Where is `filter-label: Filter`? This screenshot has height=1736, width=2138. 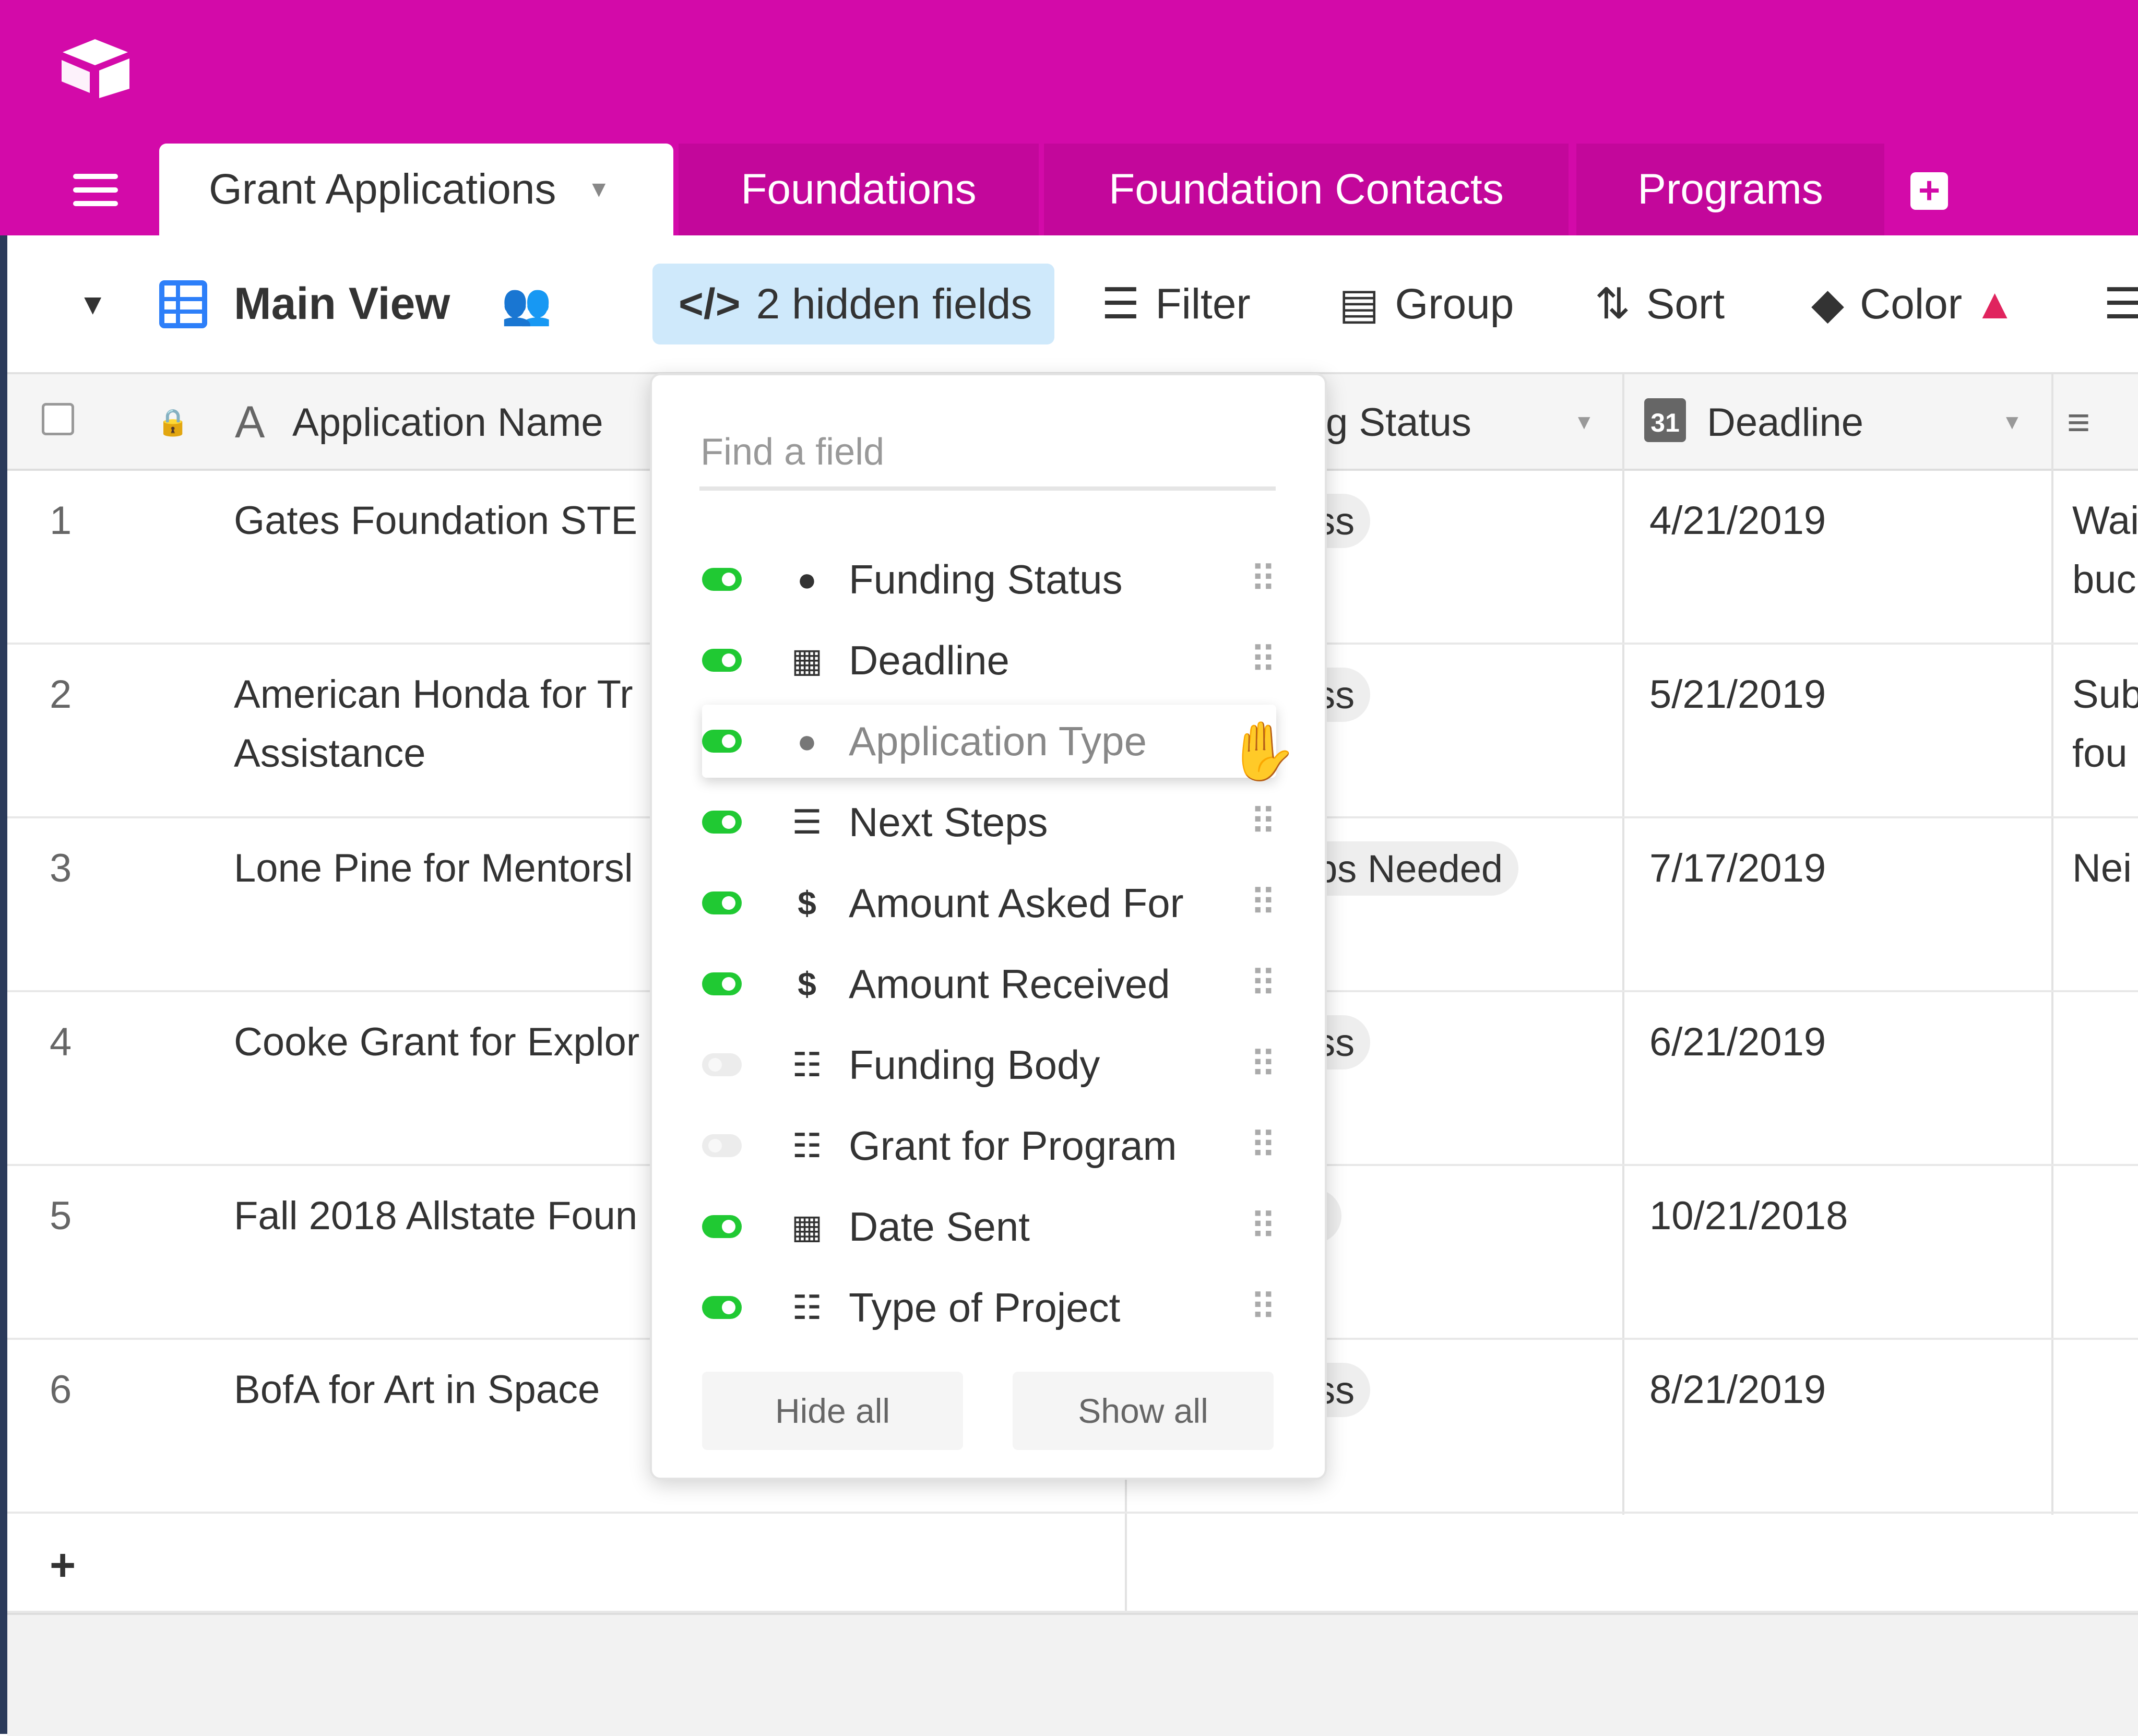 filter-label: Filter is located at coordinates (1203, 304).